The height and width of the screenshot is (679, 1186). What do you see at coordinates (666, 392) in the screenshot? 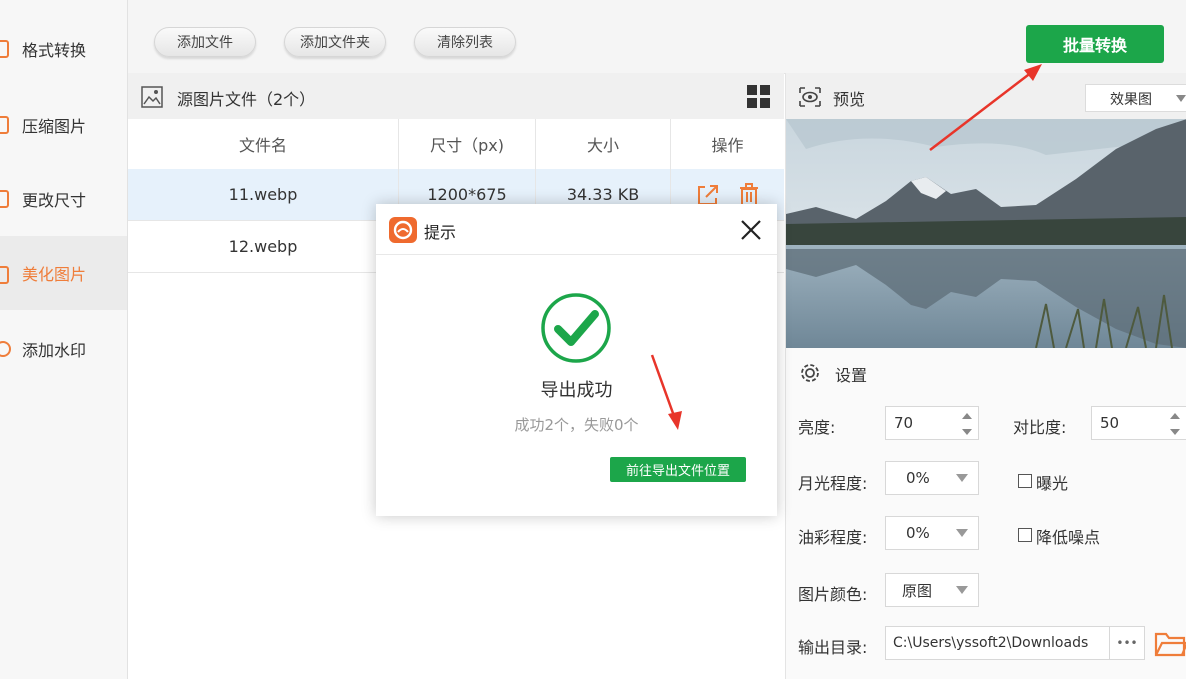
I see `arrow-to-dialog-detail` at bounding box center [666, 392].